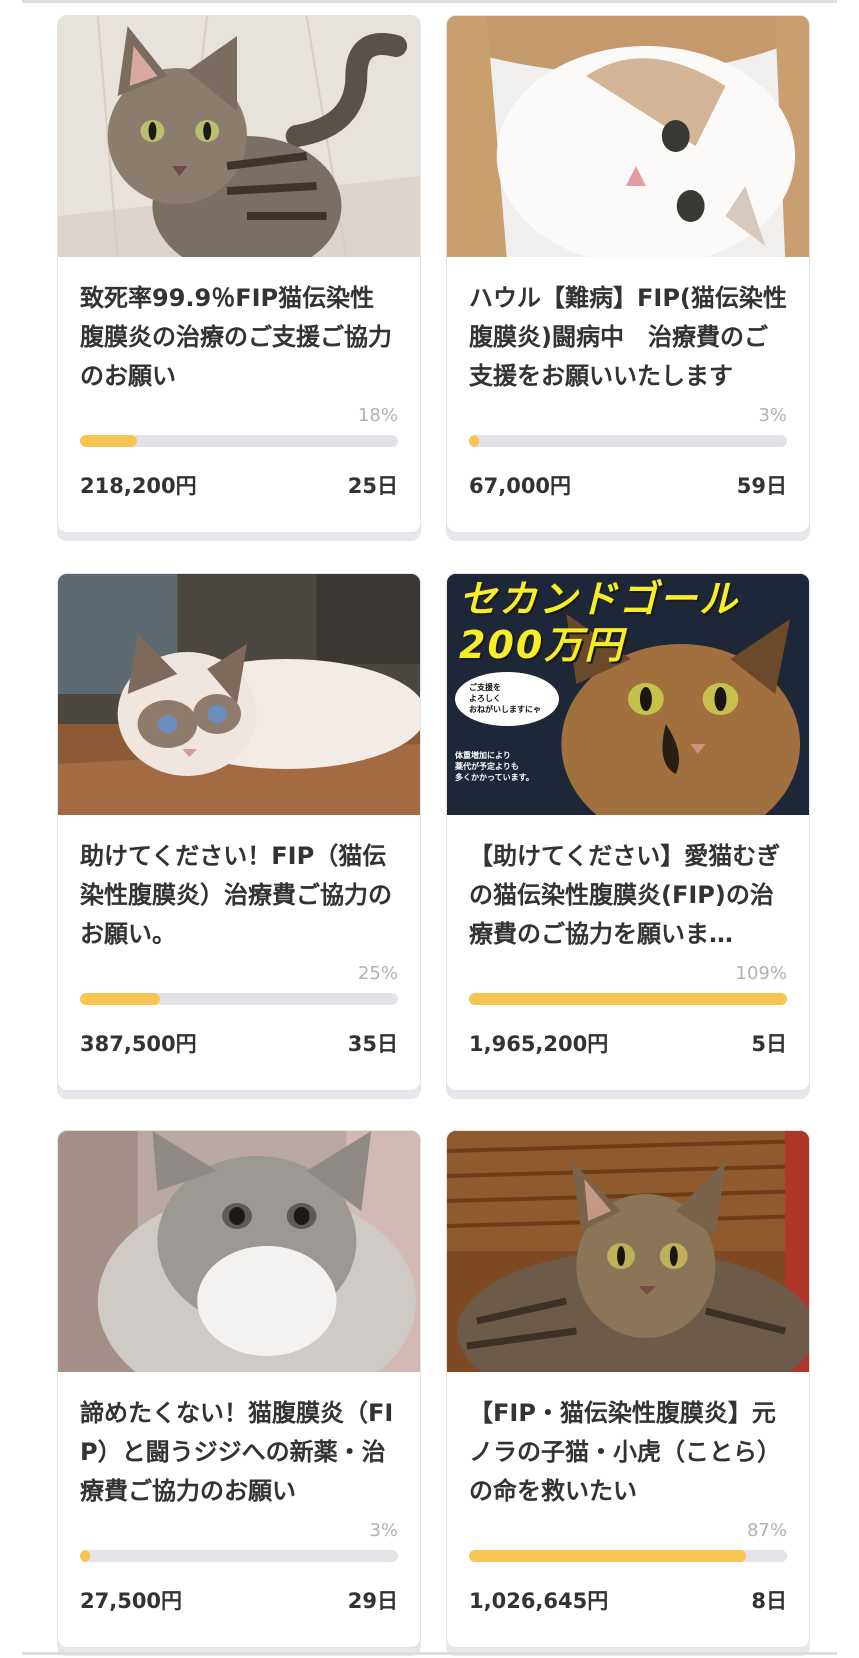 This screenshot has height=1658, width=859. I want to click on raised-amount: 387,500円, so click(138, 1044).